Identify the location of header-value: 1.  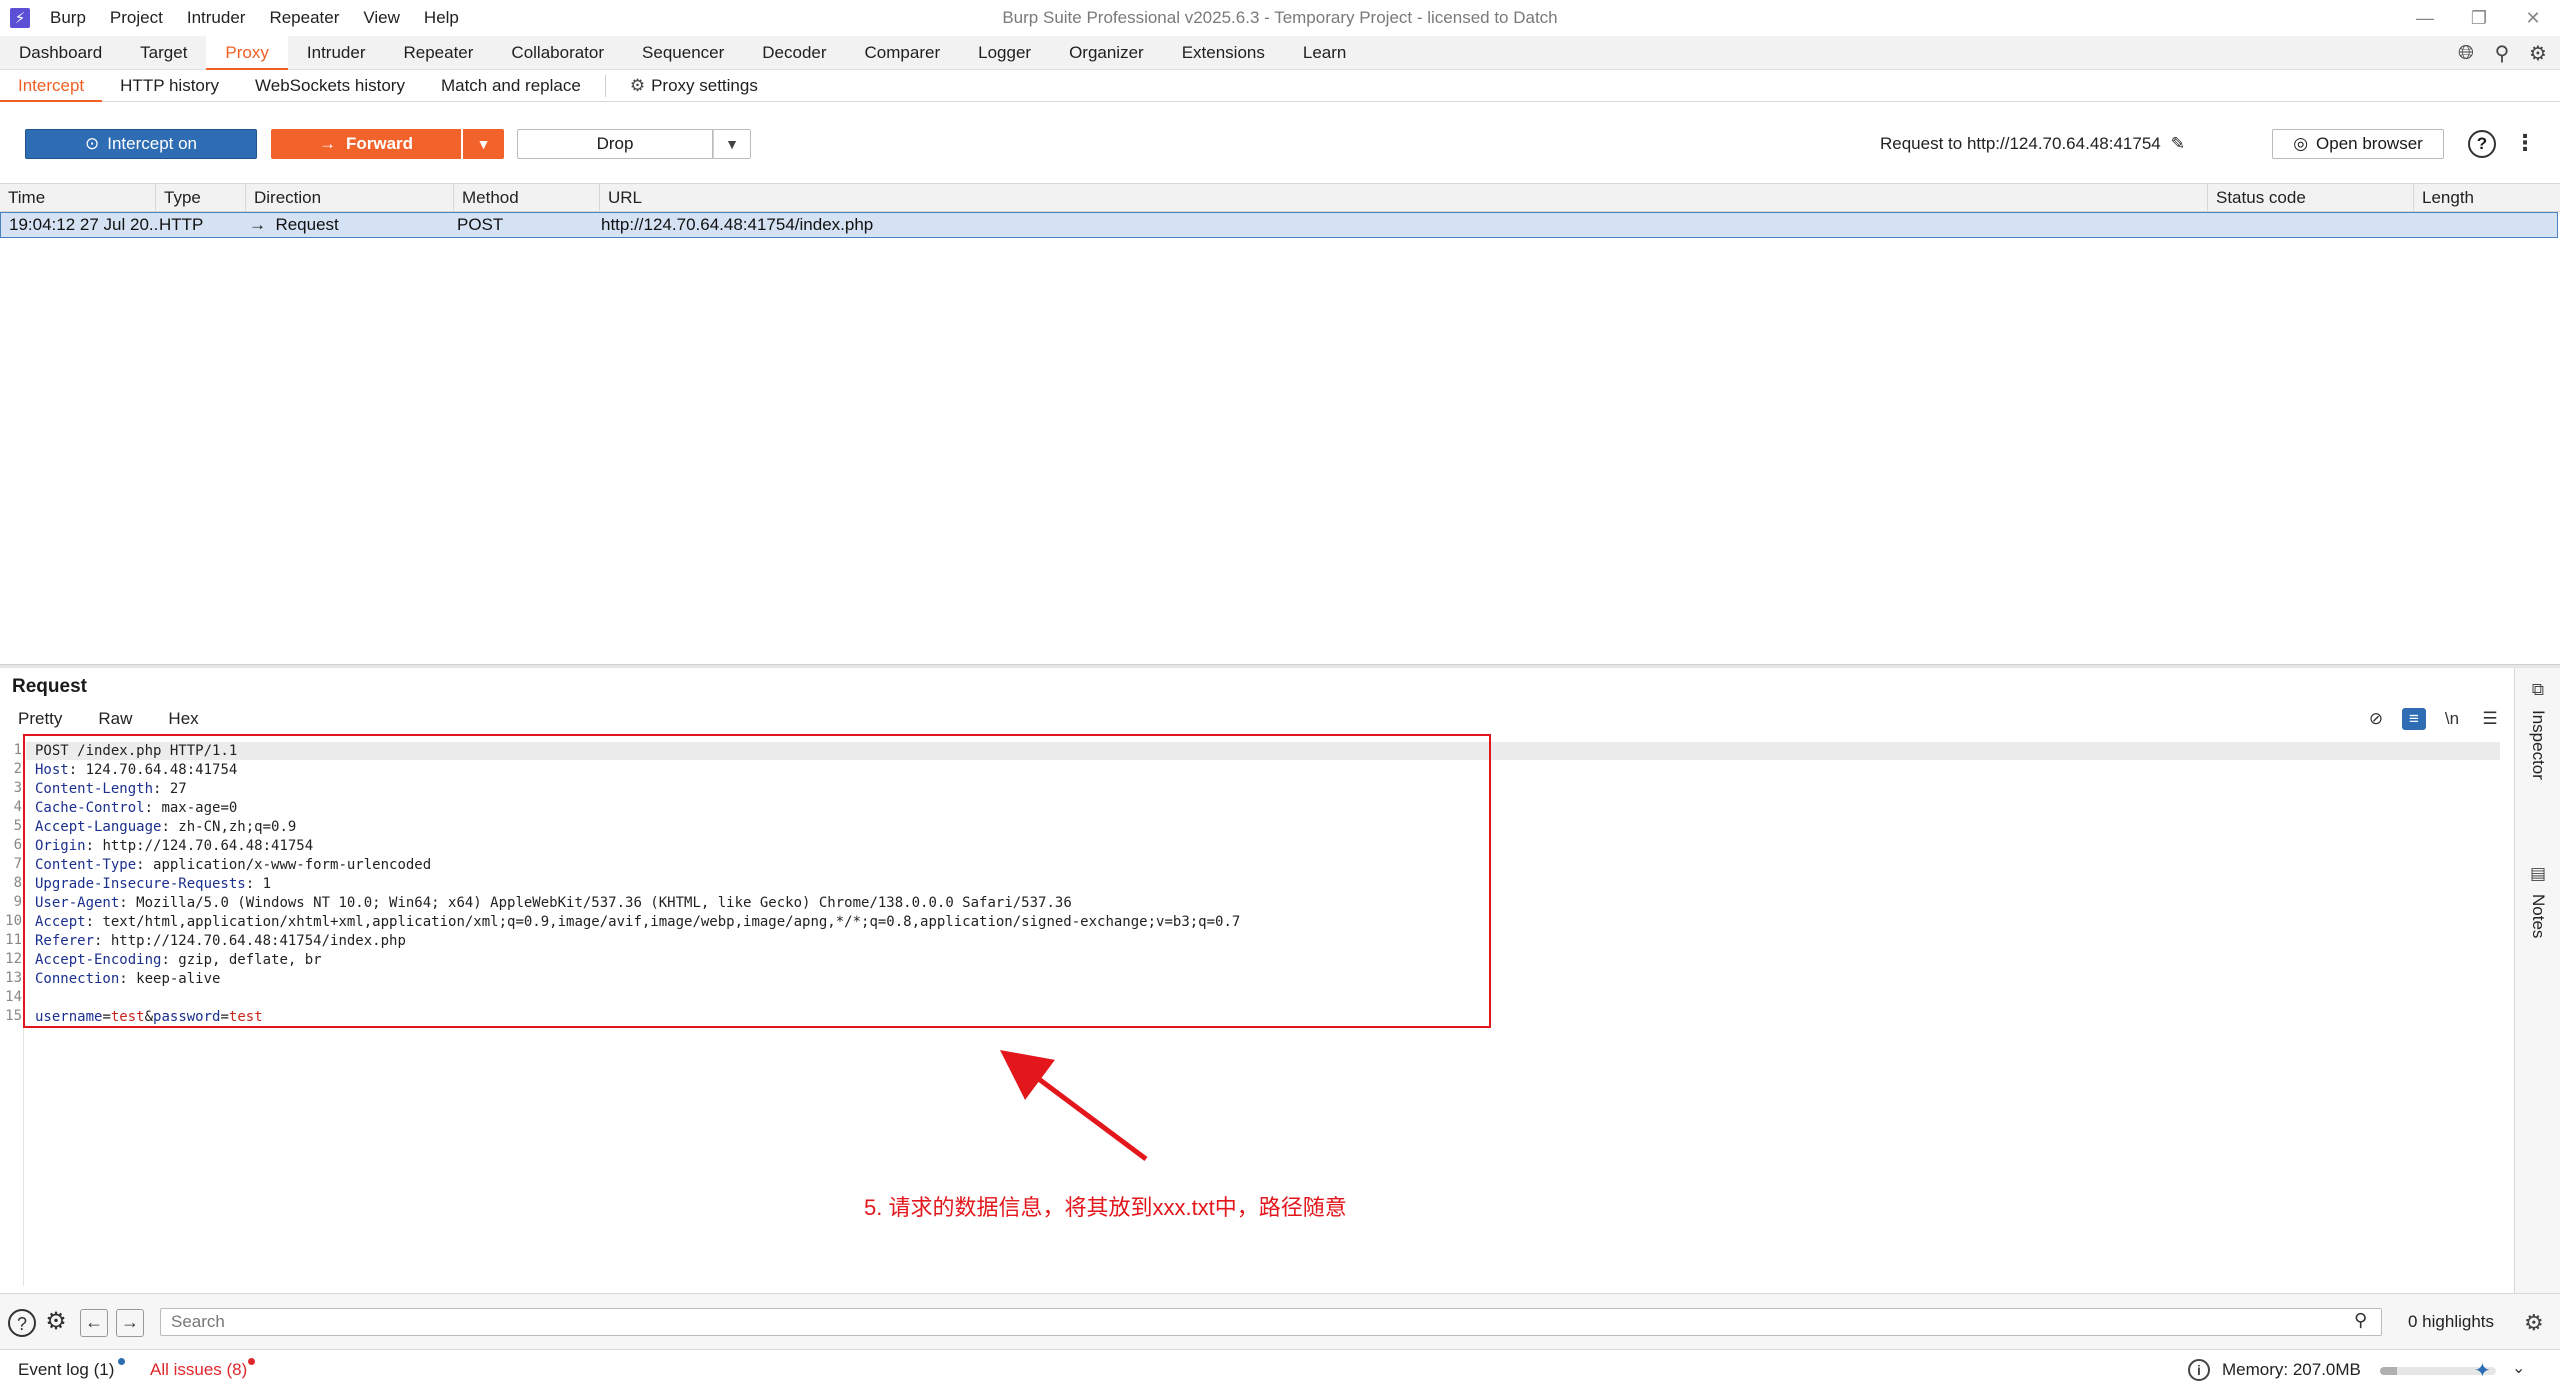
(267, 884).